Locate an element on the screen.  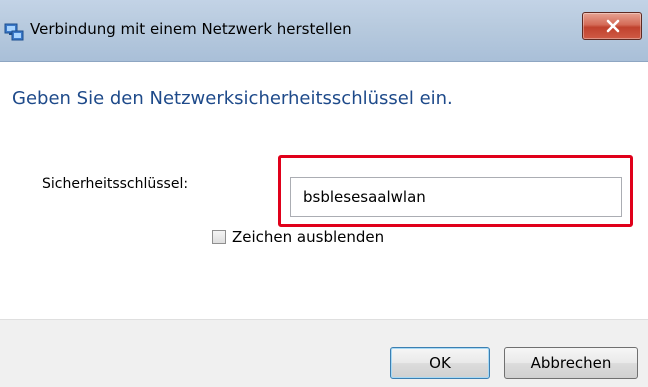
network-icon is located at coordinates (14, 32).